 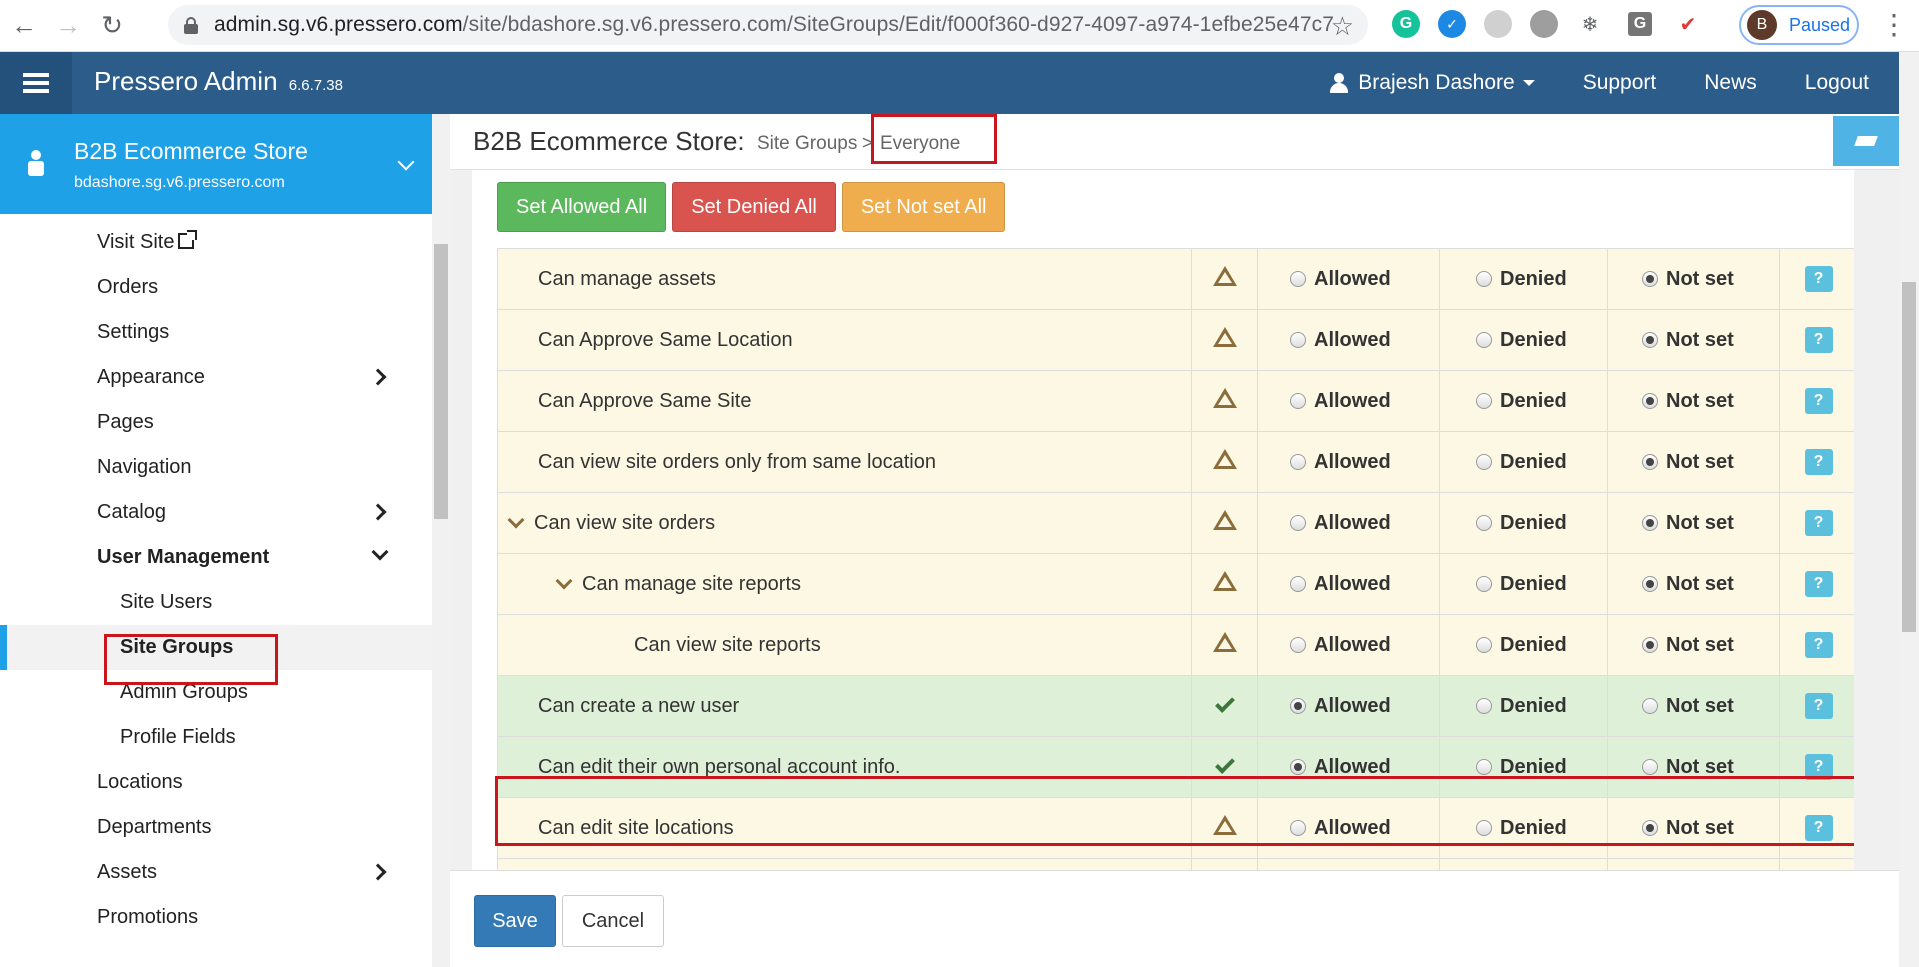 I want to click on graduation-cap-icon, so click(x=1866, y=141).